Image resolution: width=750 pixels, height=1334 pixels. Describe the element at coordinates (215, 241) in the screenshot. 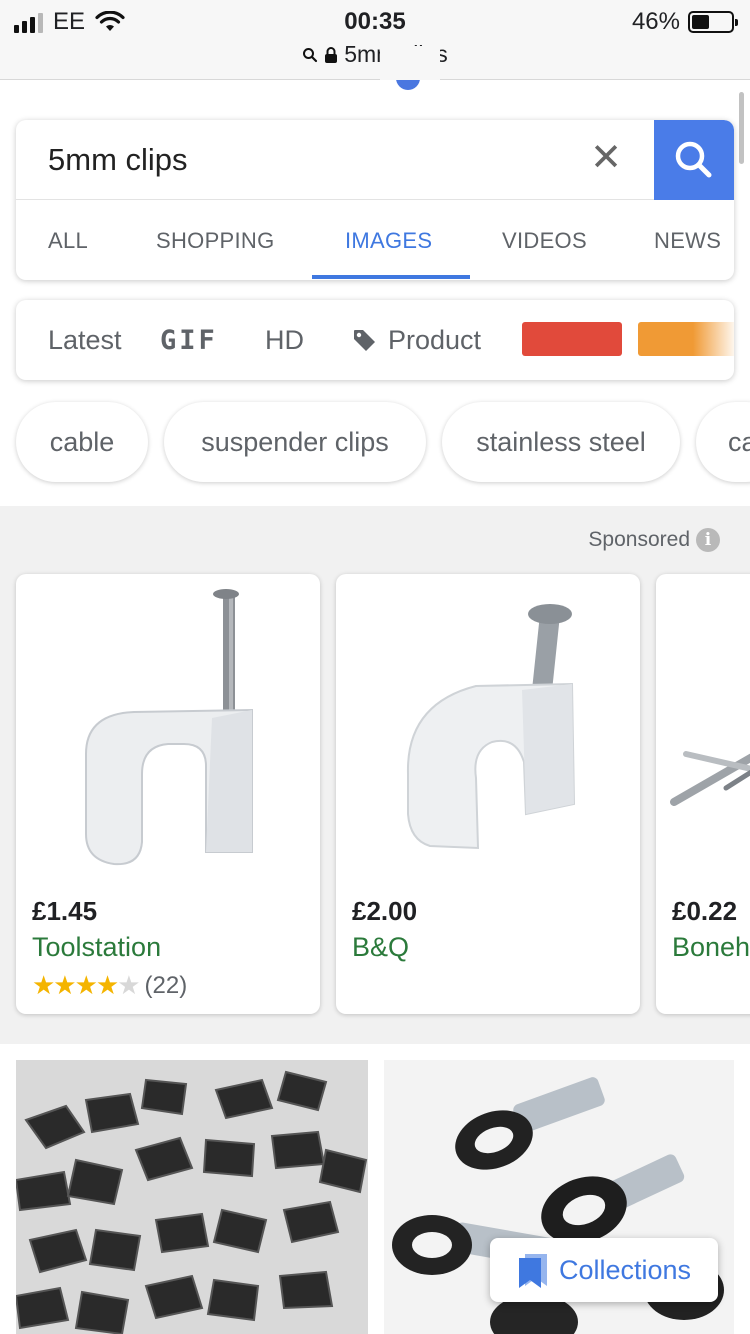

I see `tab-shopping: SHOPPING` at that location.